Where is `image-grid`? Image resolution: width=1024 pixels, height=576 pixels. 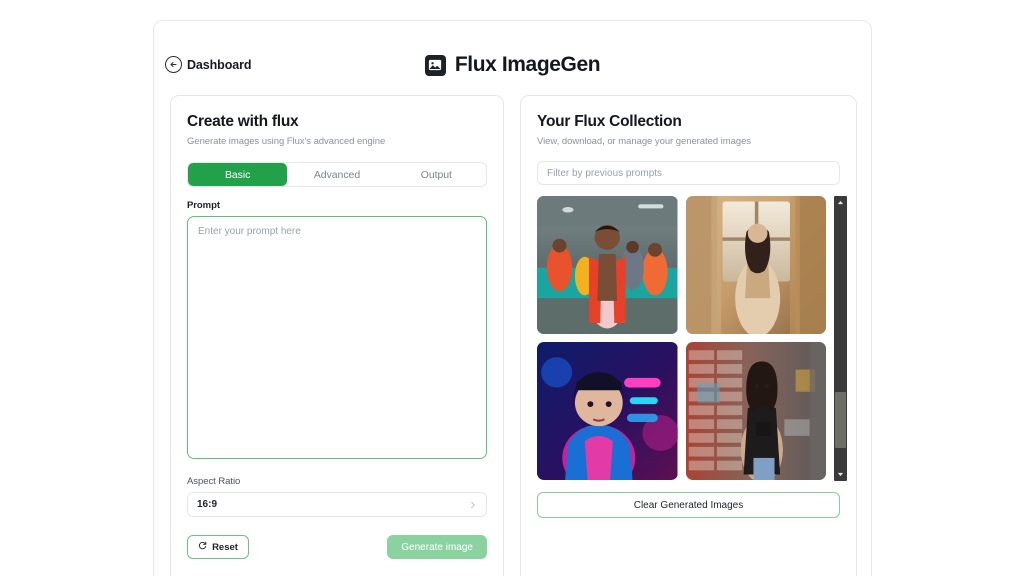 image-grid is located at coordinates (681, 338).